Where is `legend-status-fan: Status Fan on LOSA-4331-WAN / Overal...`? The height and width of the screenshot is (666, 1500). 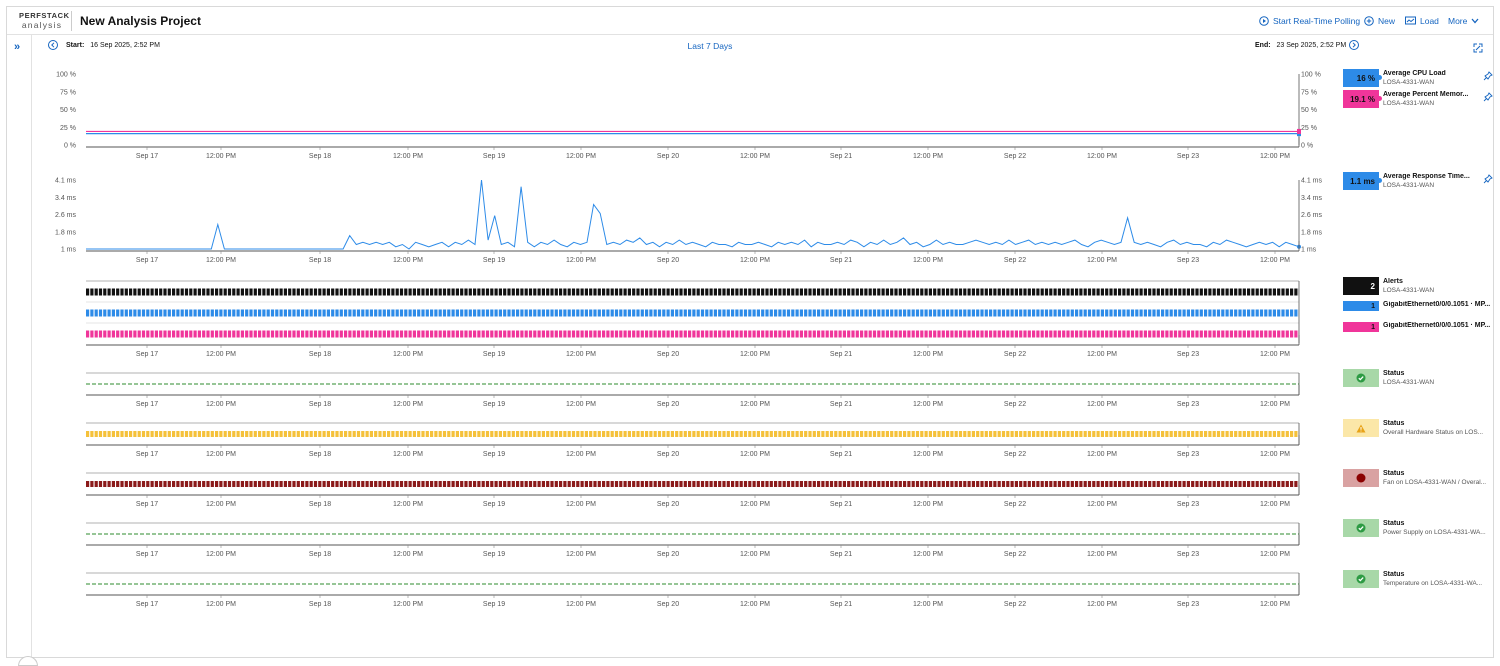 legend-status-fan: Status Fan on LOSA-4331-WAN / Overal... is located at coordinates (1418, 479).